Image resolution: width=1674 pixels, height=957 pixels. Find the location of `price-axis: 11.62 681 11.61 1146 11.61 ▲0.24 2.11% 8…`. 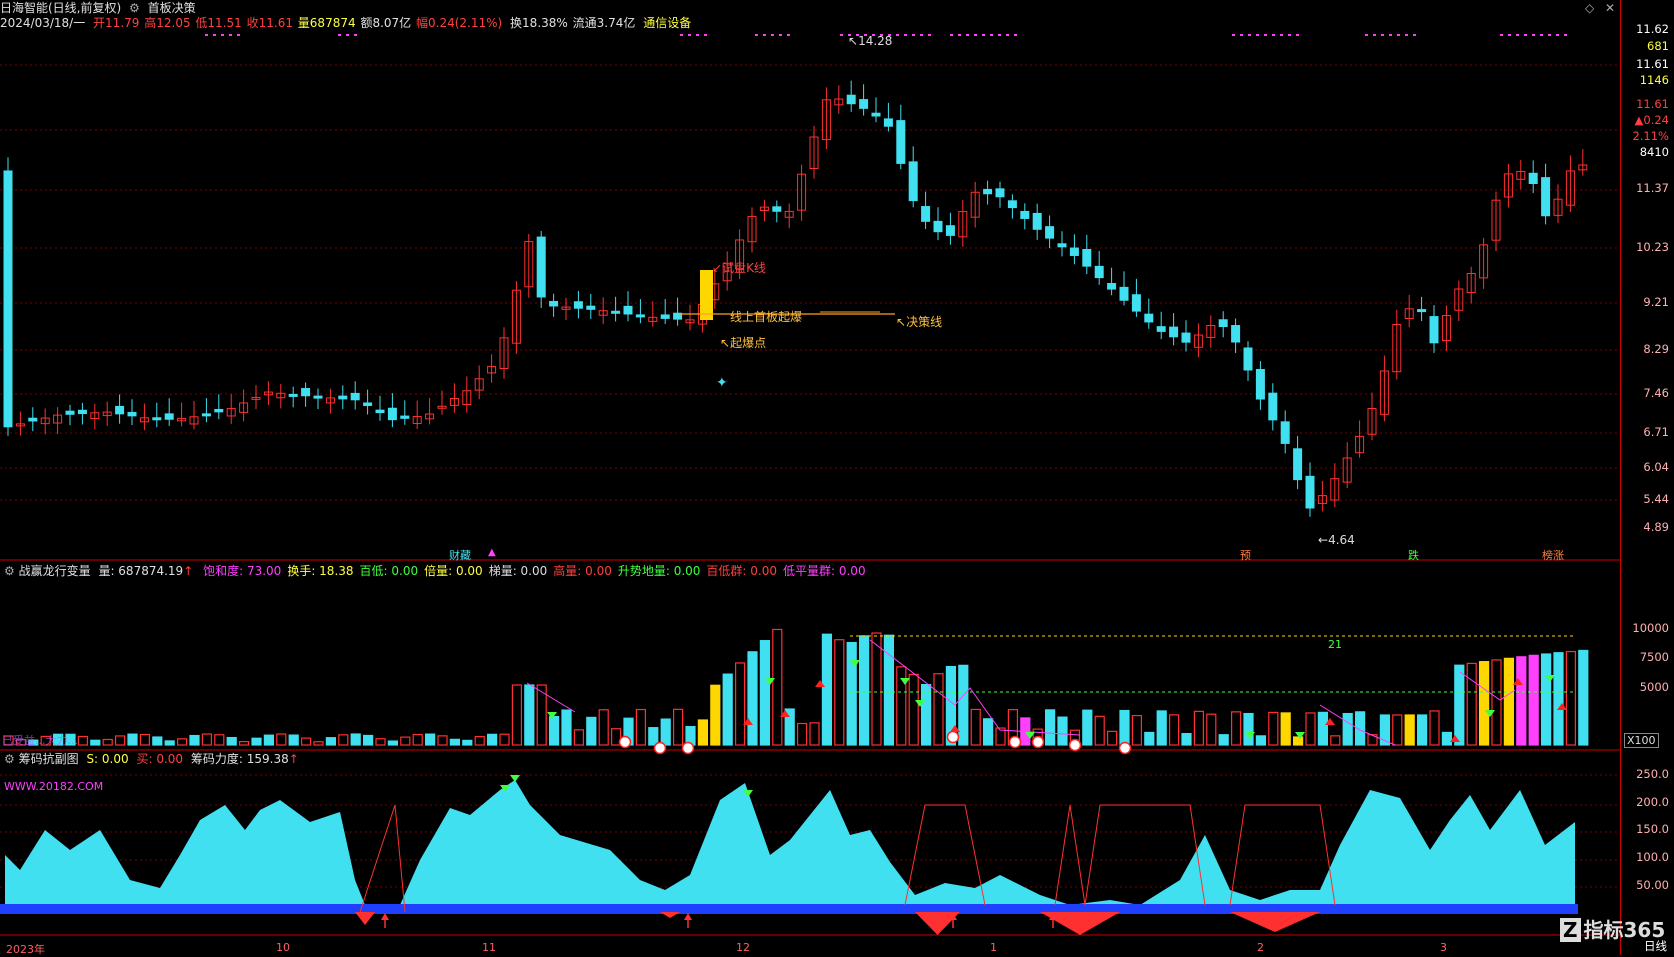

price-axis: 11.62 681 11.61 1146 11.61 ▲0.24 2.11% 8… is located at coordinates (1647, 477).